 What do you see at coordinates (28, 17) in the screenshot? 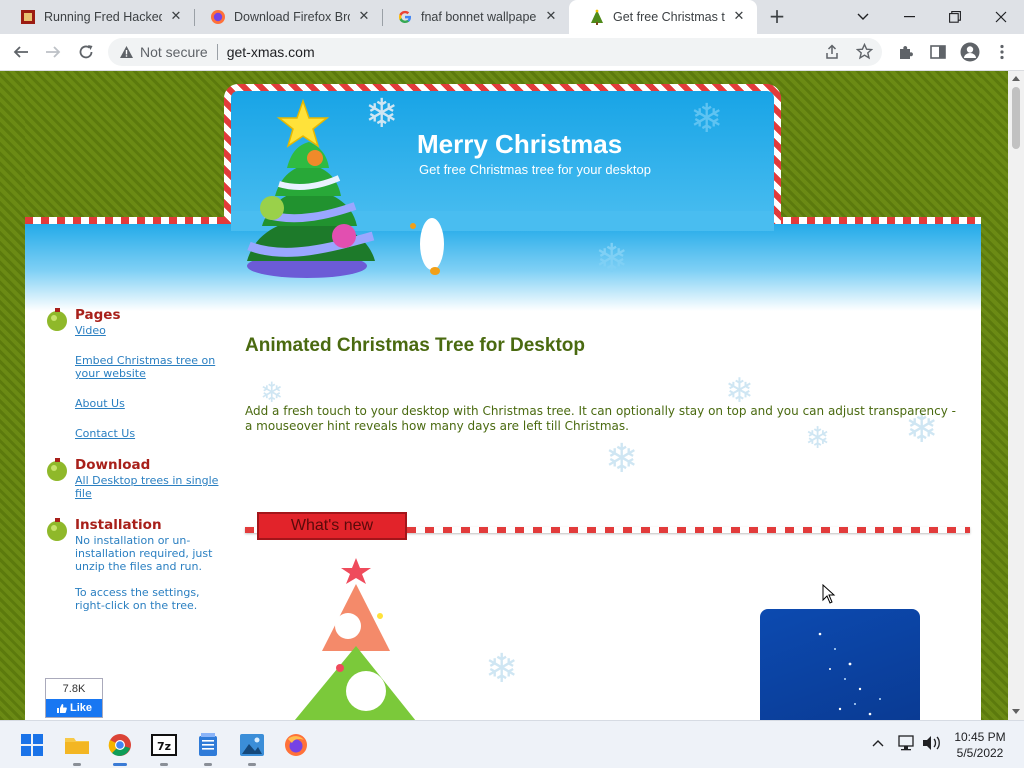
I see `fred-favicon-icon` at bounding box center [28, 17].